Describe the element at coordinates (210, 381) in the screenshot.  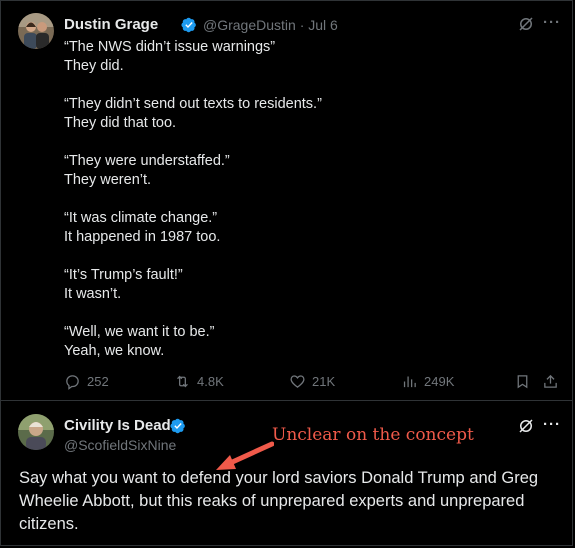
I see `repost-count: 4.8K` at that location.